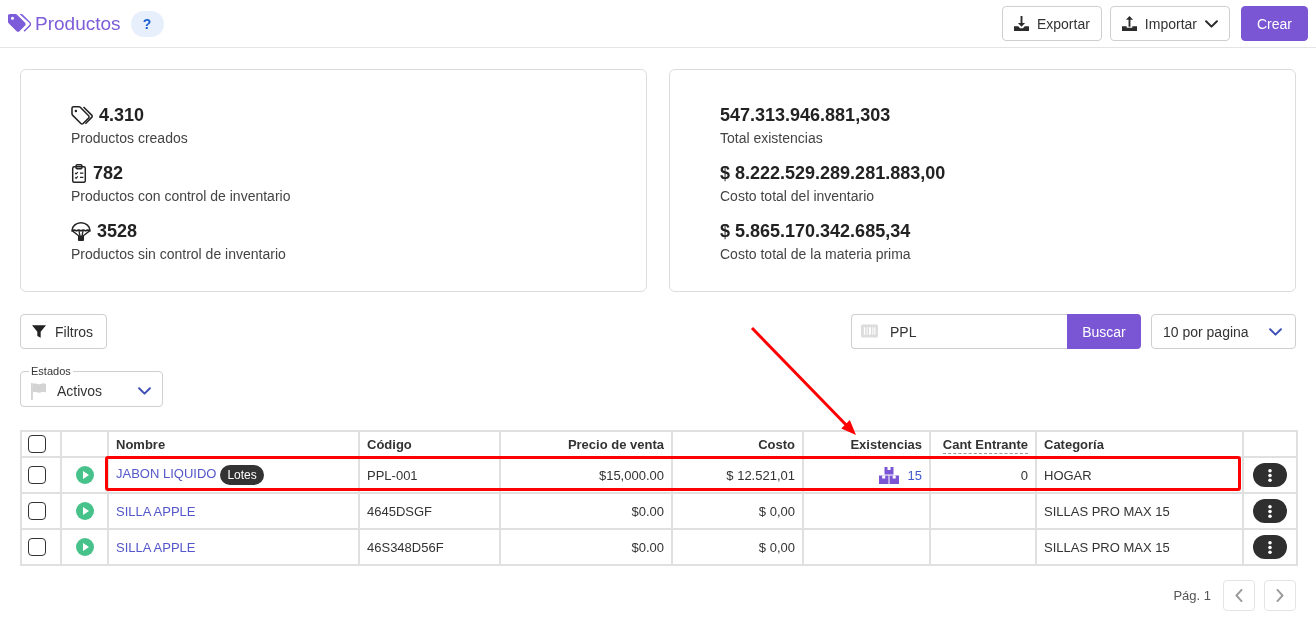 The width and height of the screenshot is (1316, 636). Describe the element at coordinates (797, 196) in the screenshot. I see `stat-label: Costo total del inventario` at that location.